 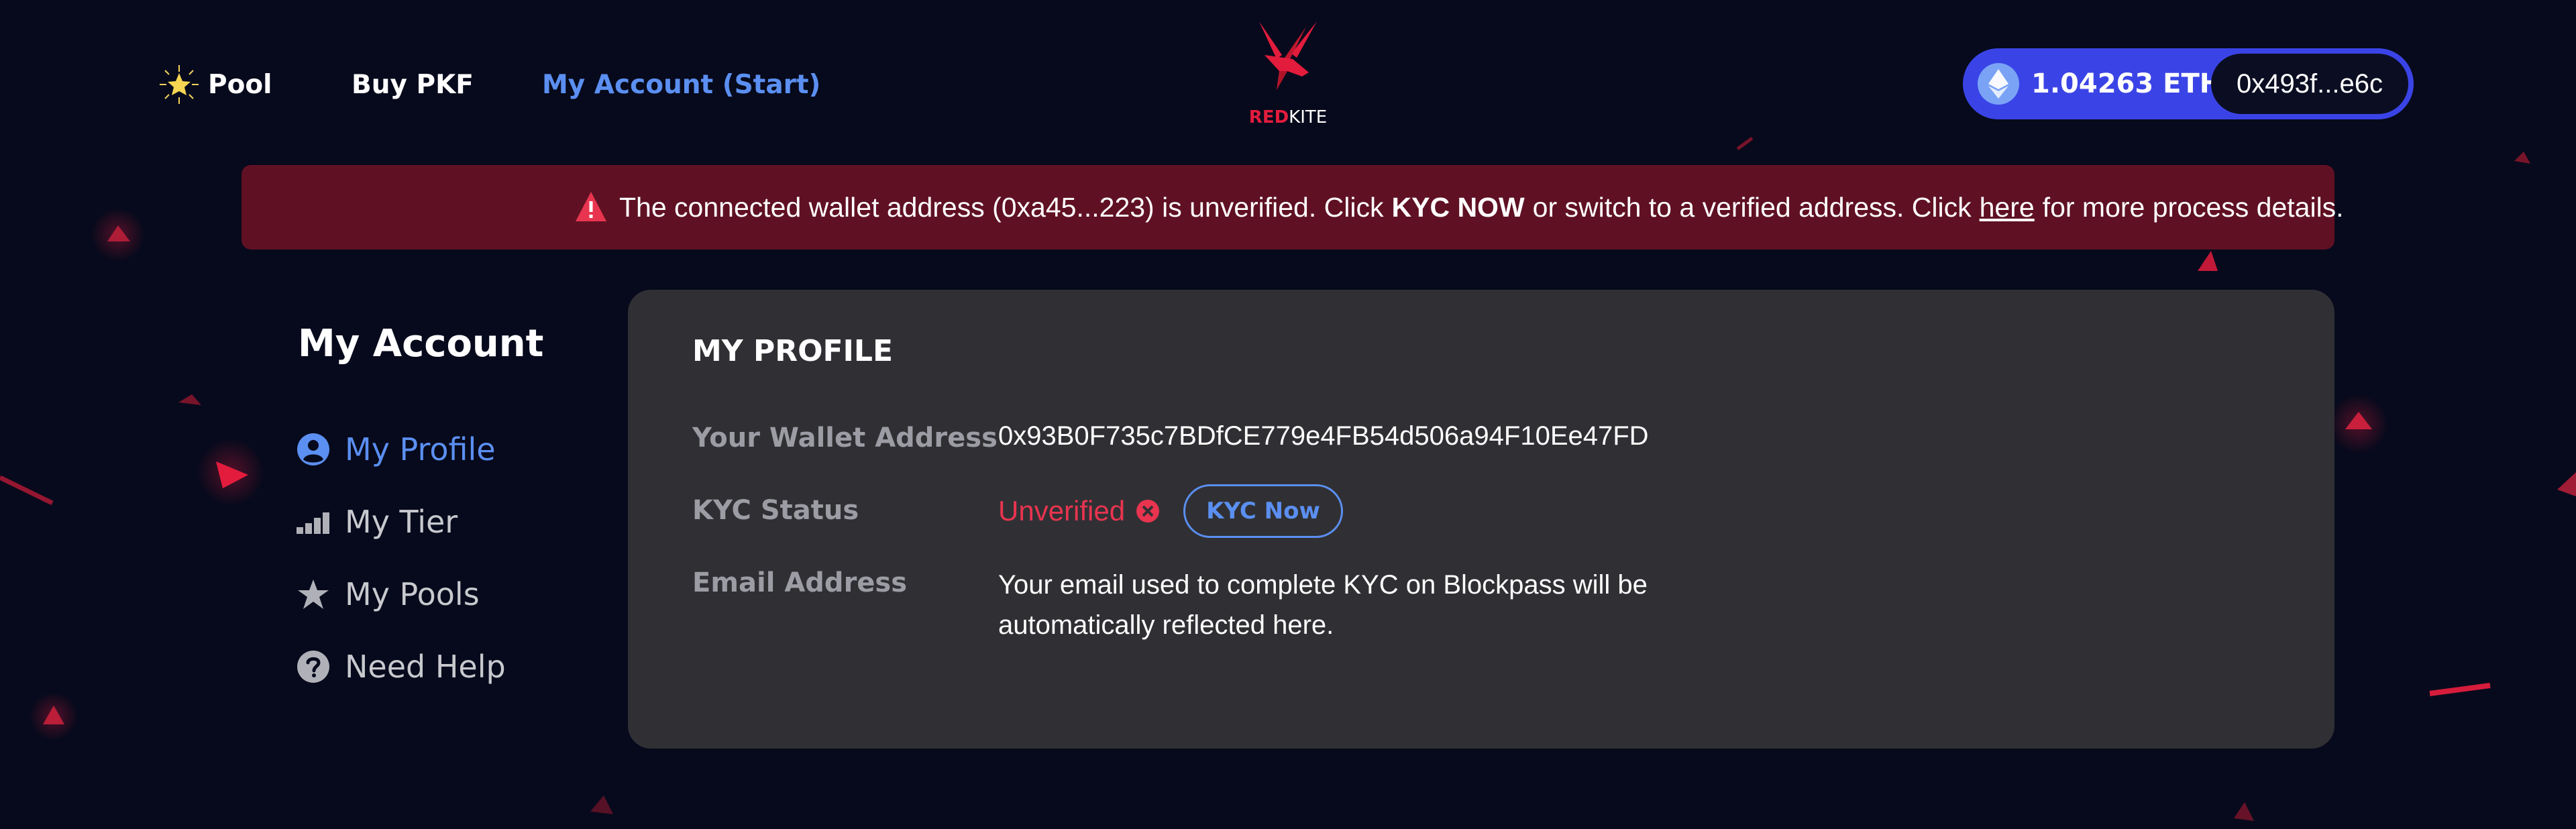 I want to click on kyc-status-value: Unverified, so click(x=1079, y=511).